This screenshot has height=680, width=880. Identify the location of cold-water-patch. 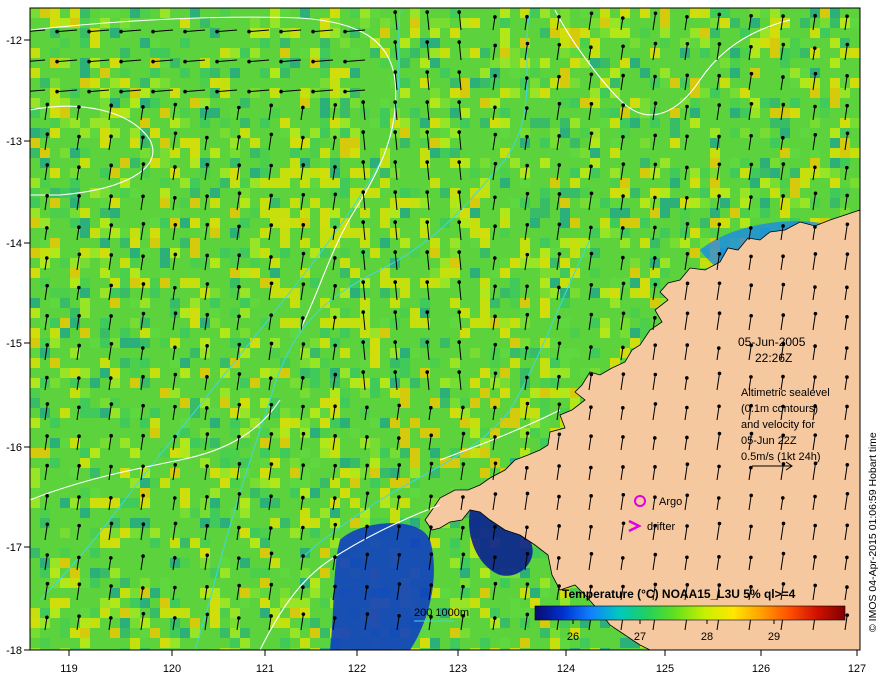
(382, 586).